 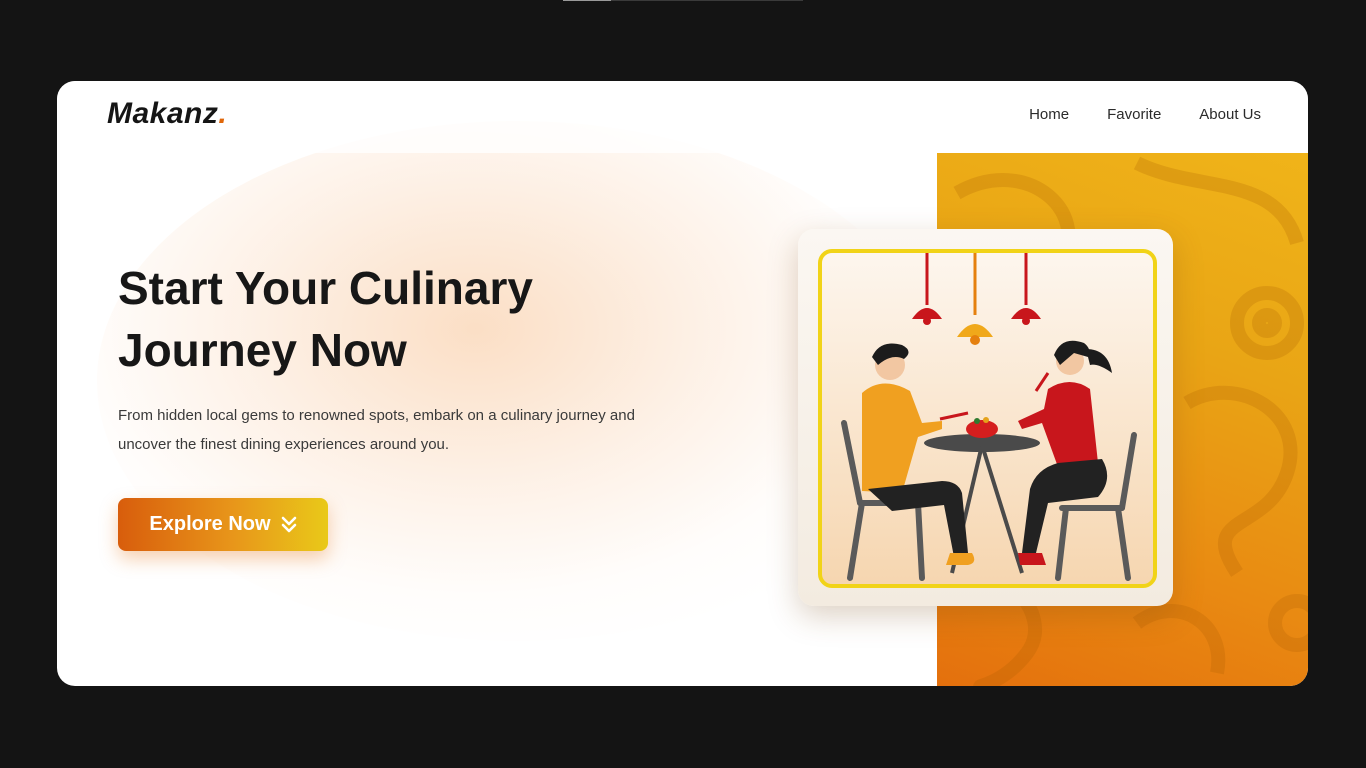 I want to click on explore-now-button: Explore Now, so click(x=223, y=524).